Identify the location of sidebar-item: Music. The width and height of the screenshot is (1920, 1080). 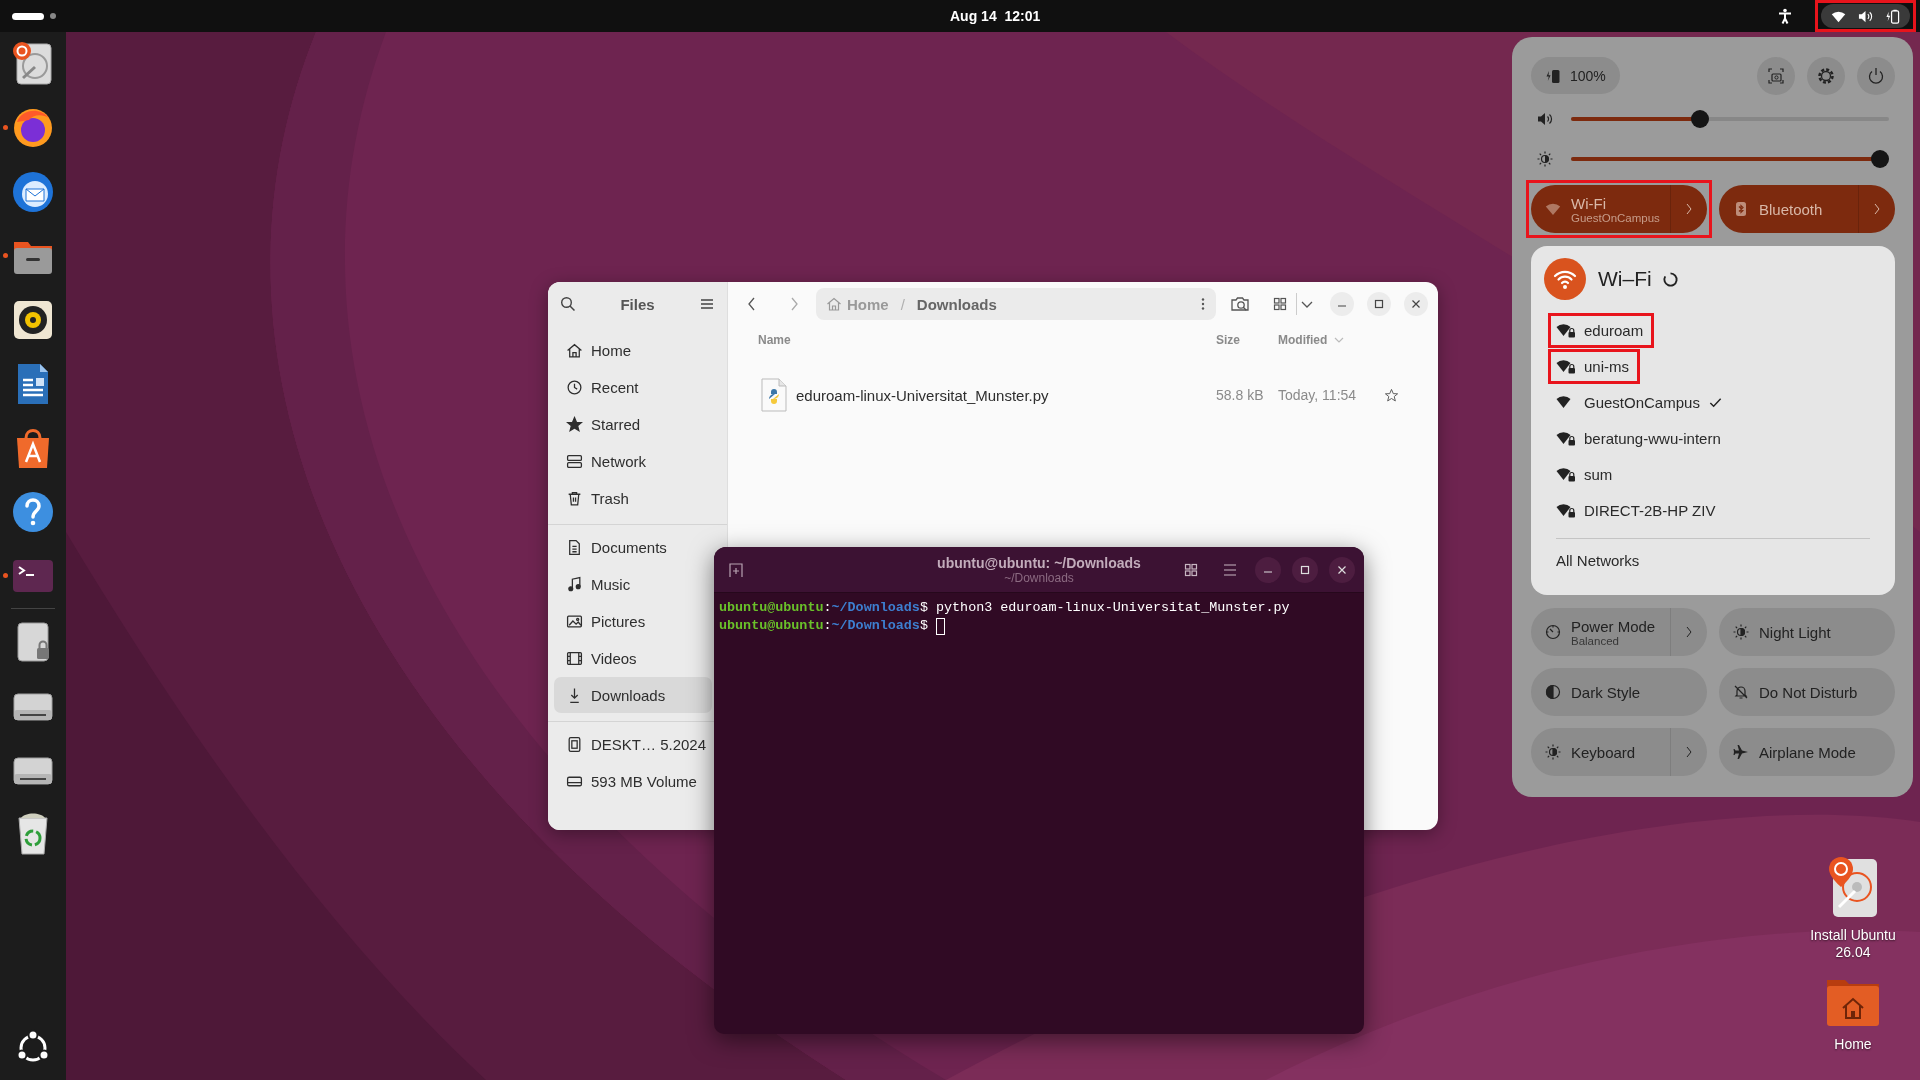
(633, 584).